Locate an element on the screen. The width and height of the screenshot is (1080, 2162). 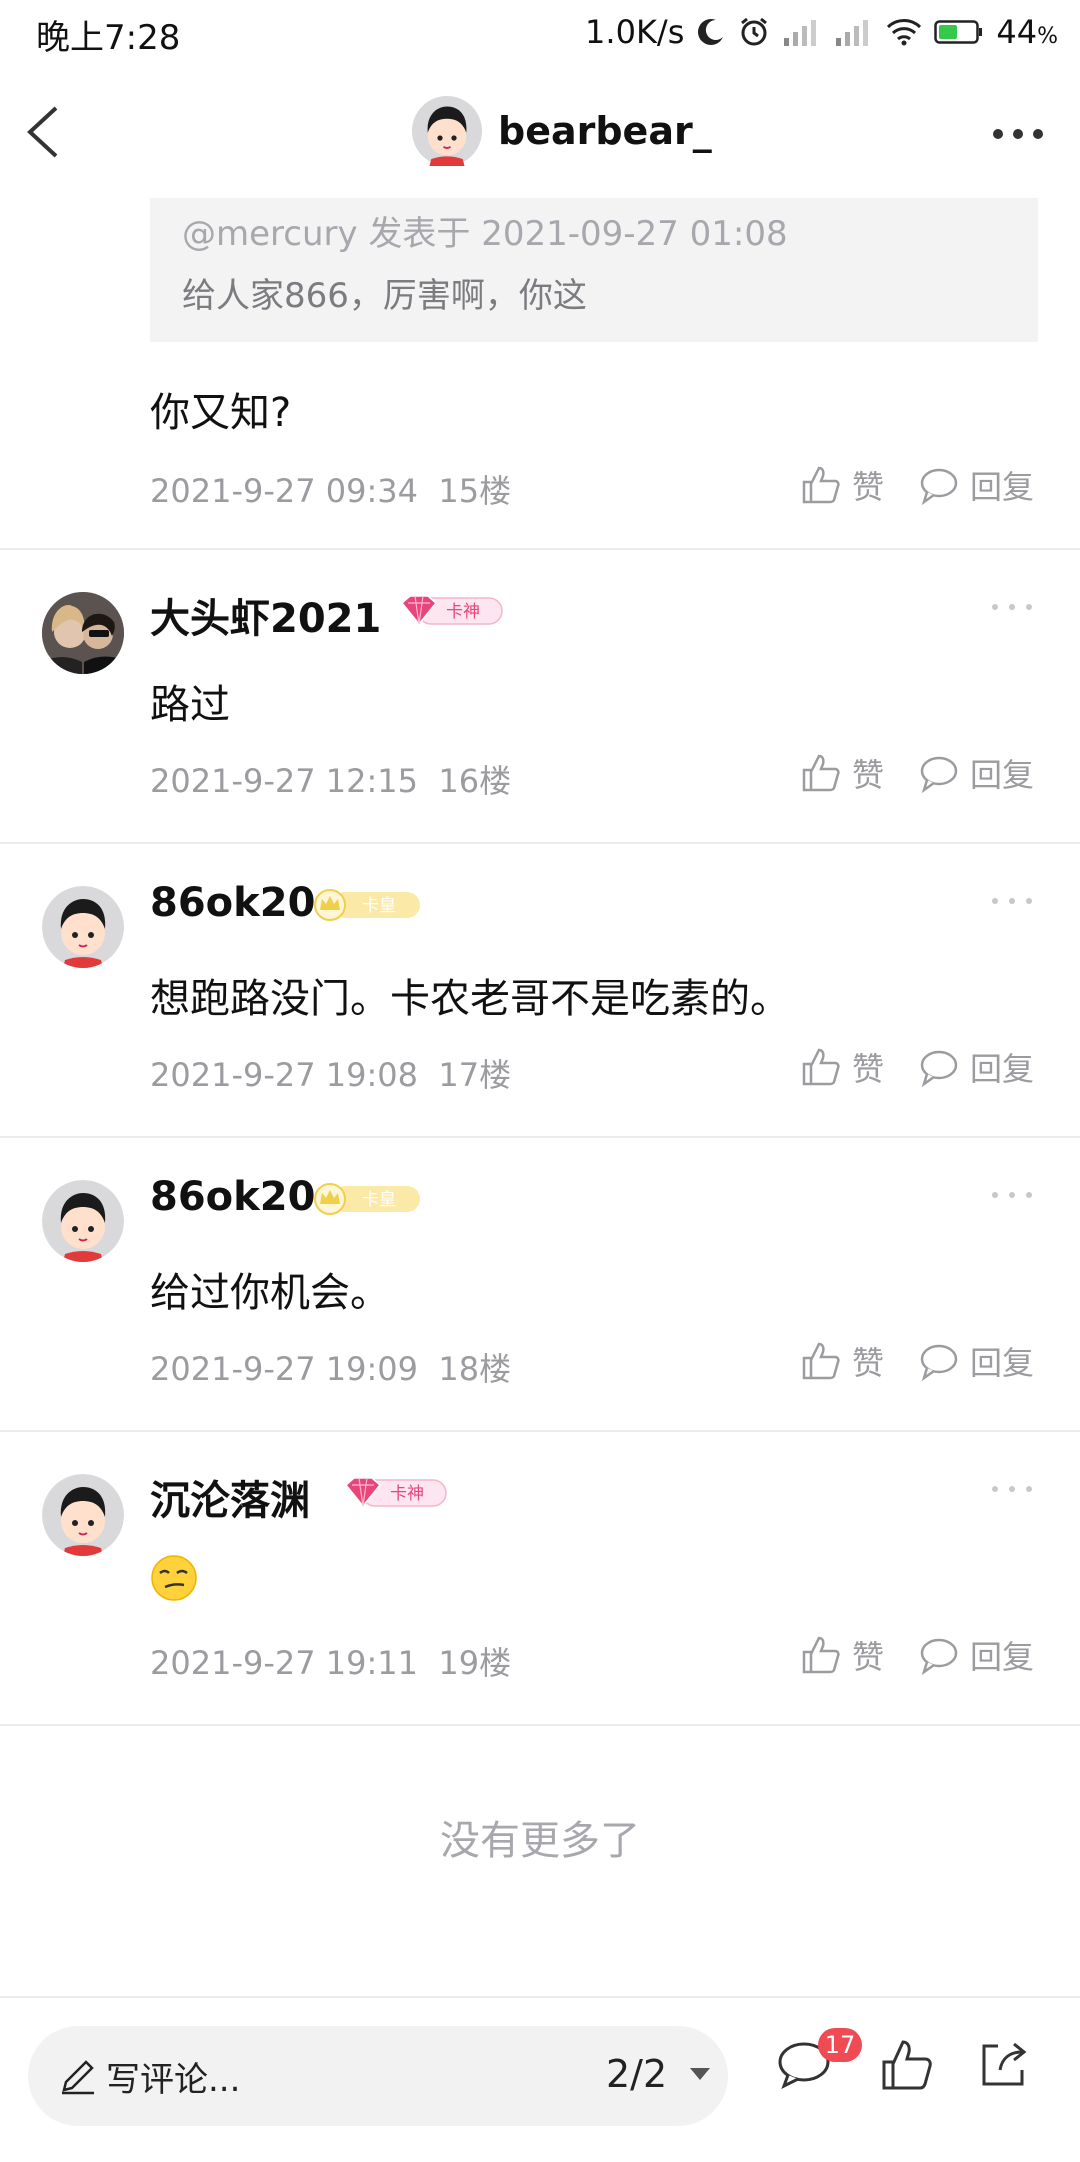
comment-meta: 2021-9-27 19:08 17楼 is located at coordinates (330, 1073).